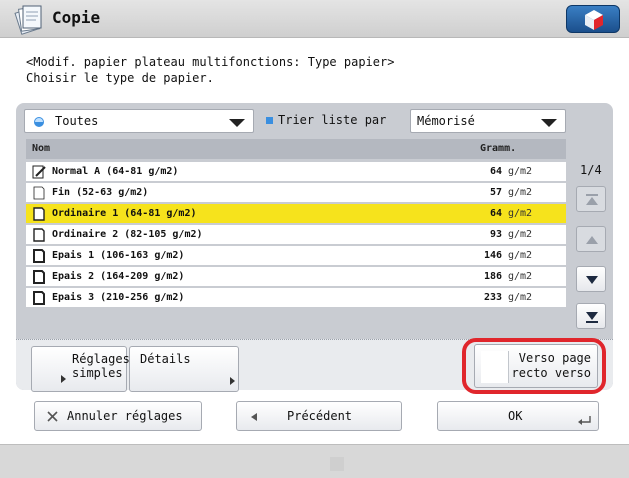 This screenshot has width=629, height=478. I want to click on scroll-top-button, so click(591, 199).